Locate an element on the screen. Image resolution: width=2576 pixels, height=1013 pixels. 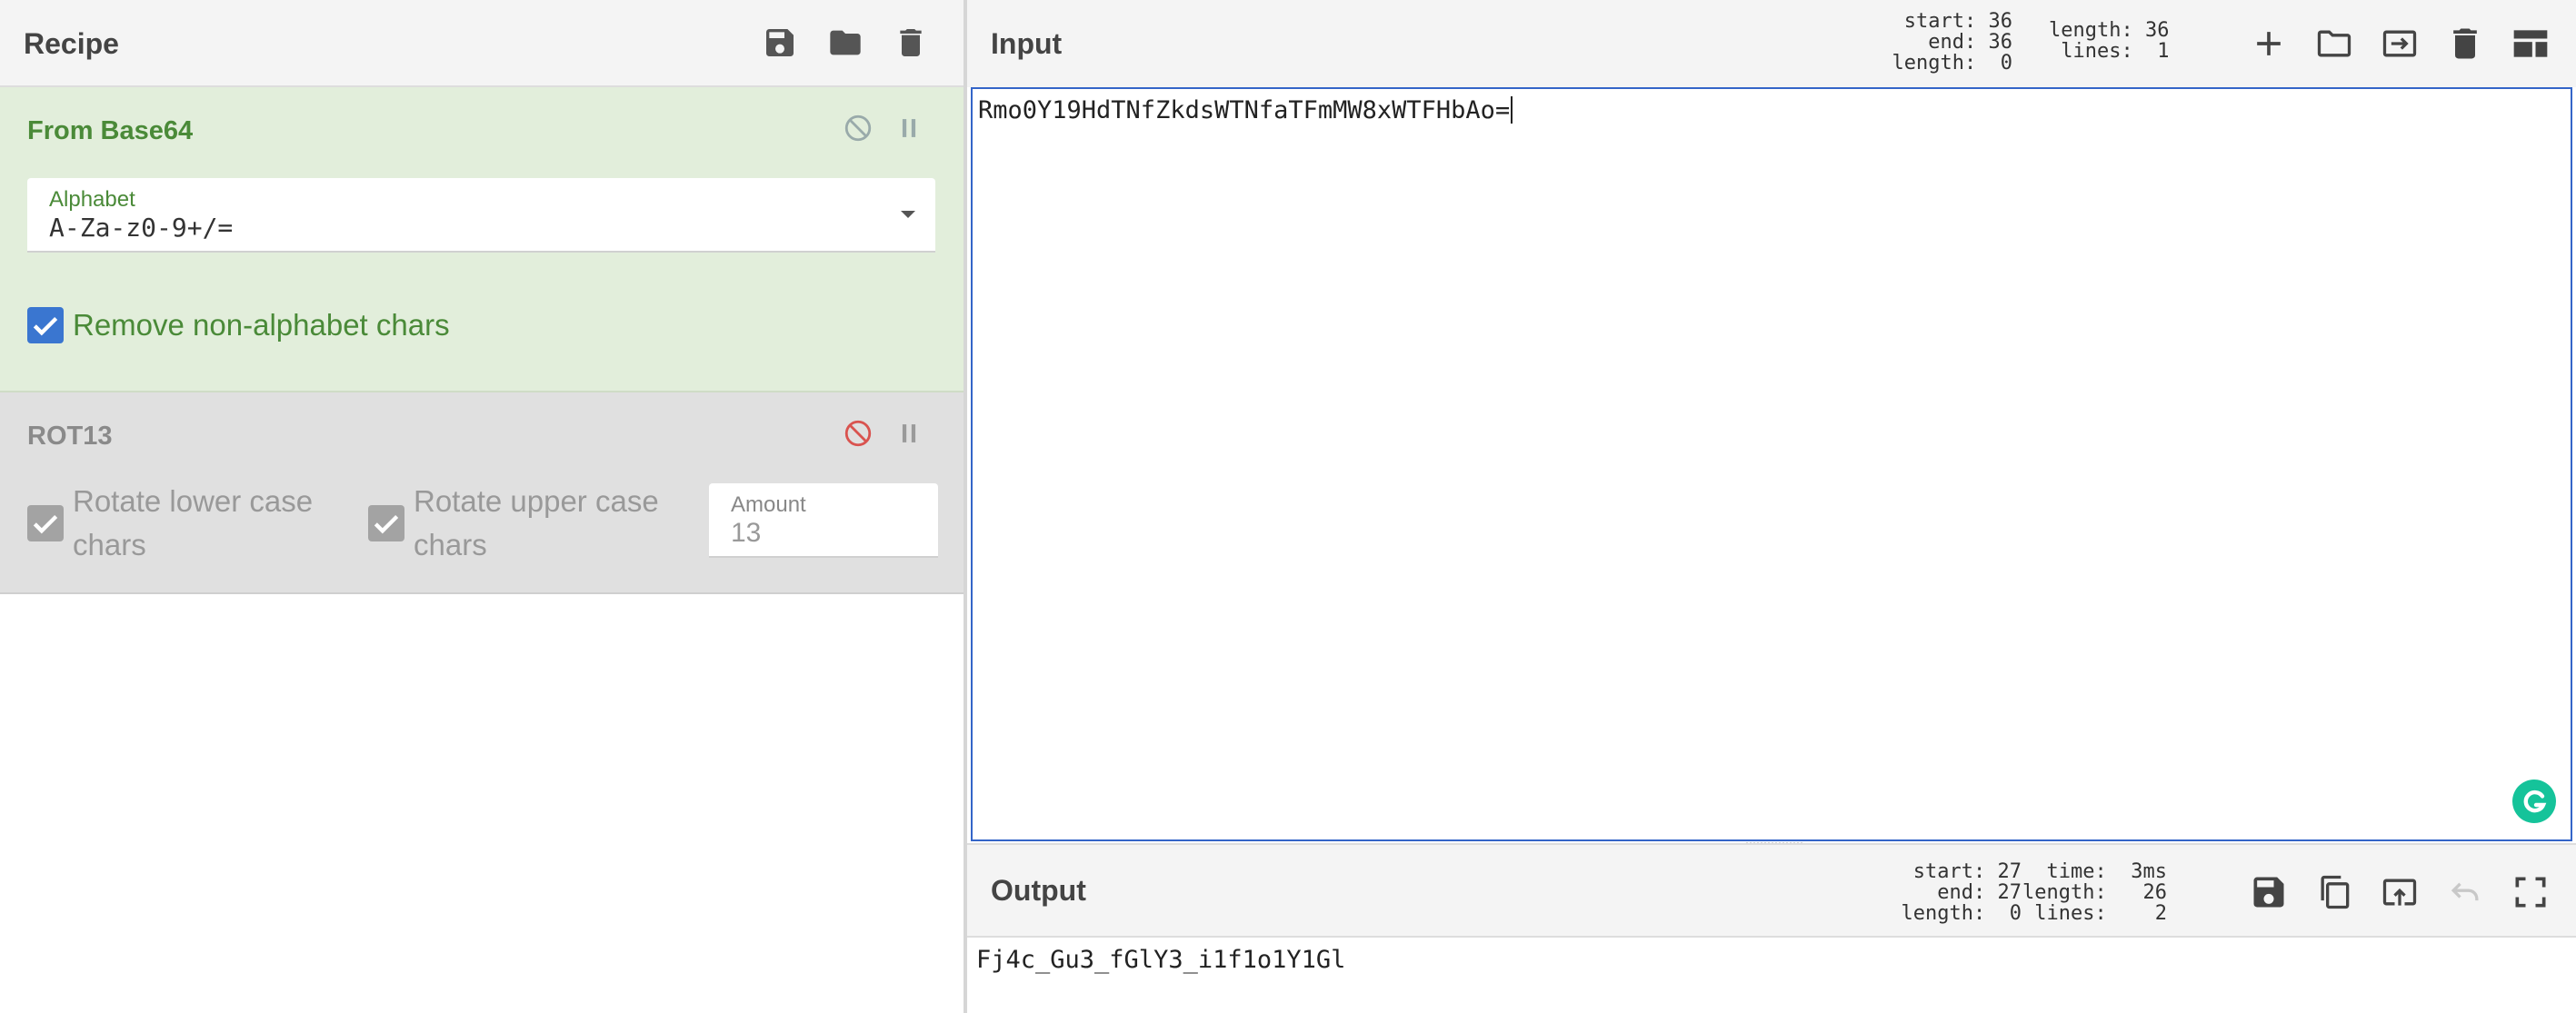
rotate-lower-label: Rotate lower case chars is located at coordinates (193, 522).